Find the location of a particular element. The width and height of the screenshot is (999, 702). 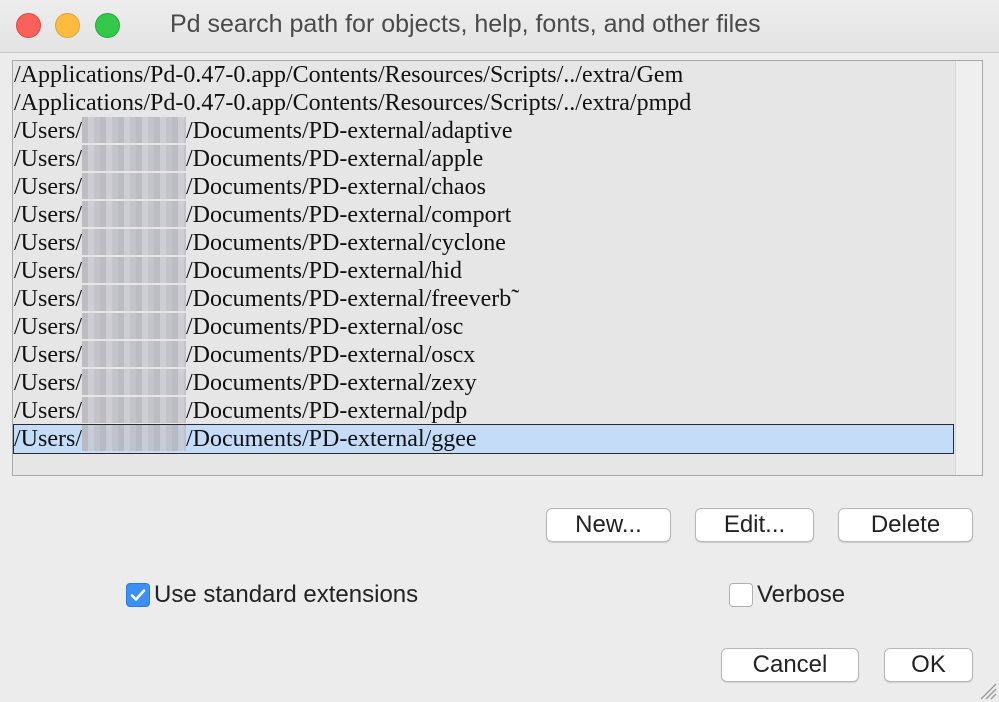

list-item: /Users/ /Documents/PD-external/cyclone is located at coordinates (260, 243).